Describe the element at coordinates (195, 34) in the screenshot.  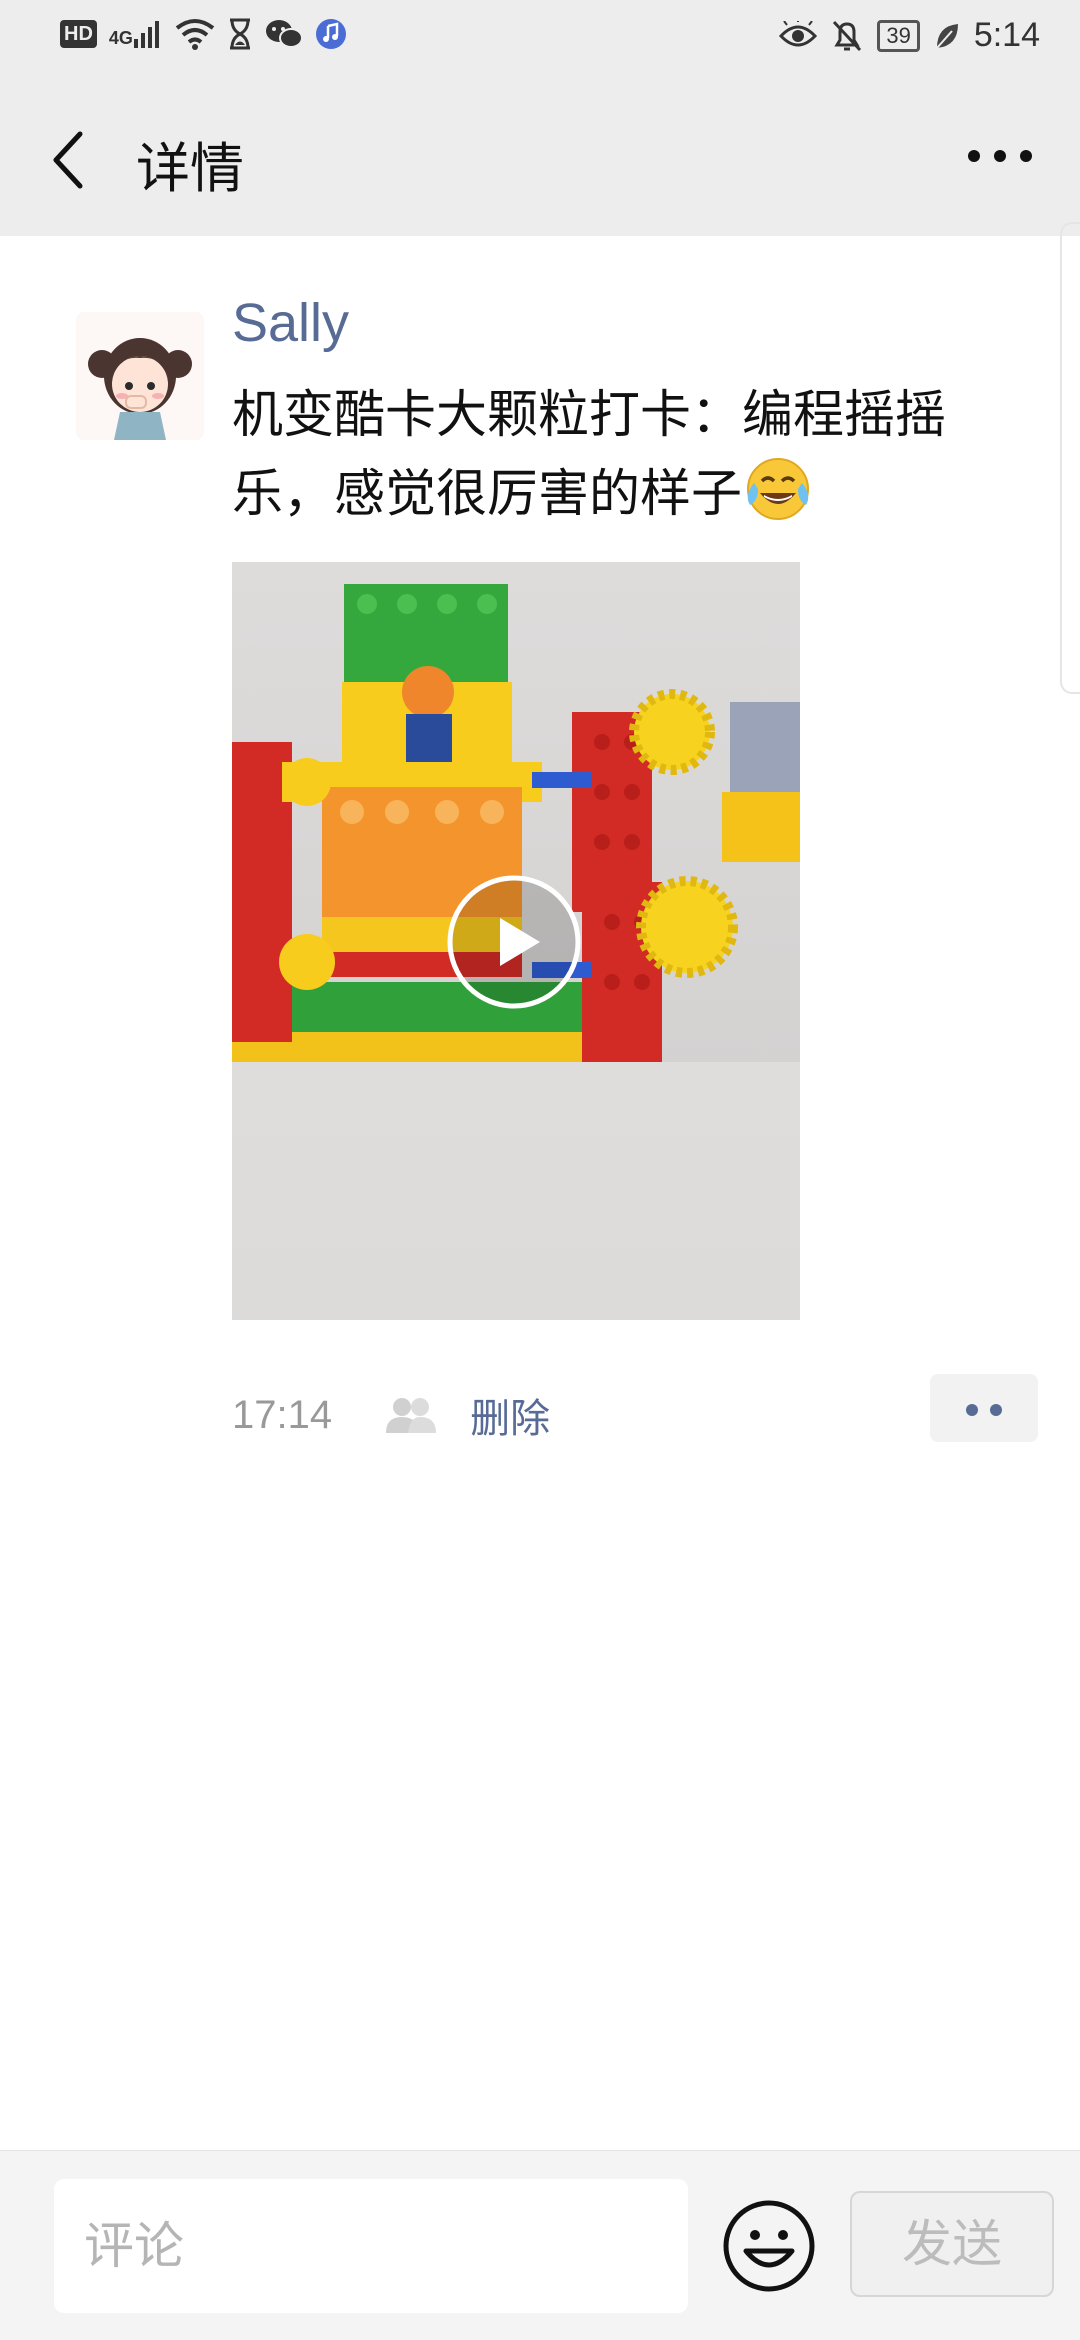
I see `wifi-icon` at that location.